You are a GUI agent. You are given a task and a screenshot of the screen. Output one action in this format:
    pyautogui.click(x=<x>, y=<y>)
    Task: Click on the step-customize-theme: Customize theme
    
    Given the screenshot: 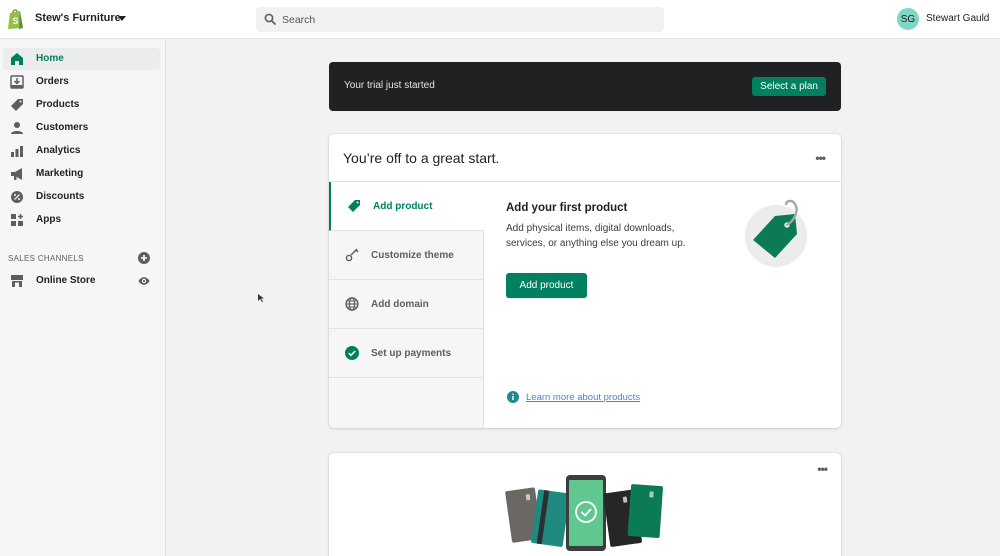 What is the action you would take?
    pyautogui.click(x=406, y=255)
    